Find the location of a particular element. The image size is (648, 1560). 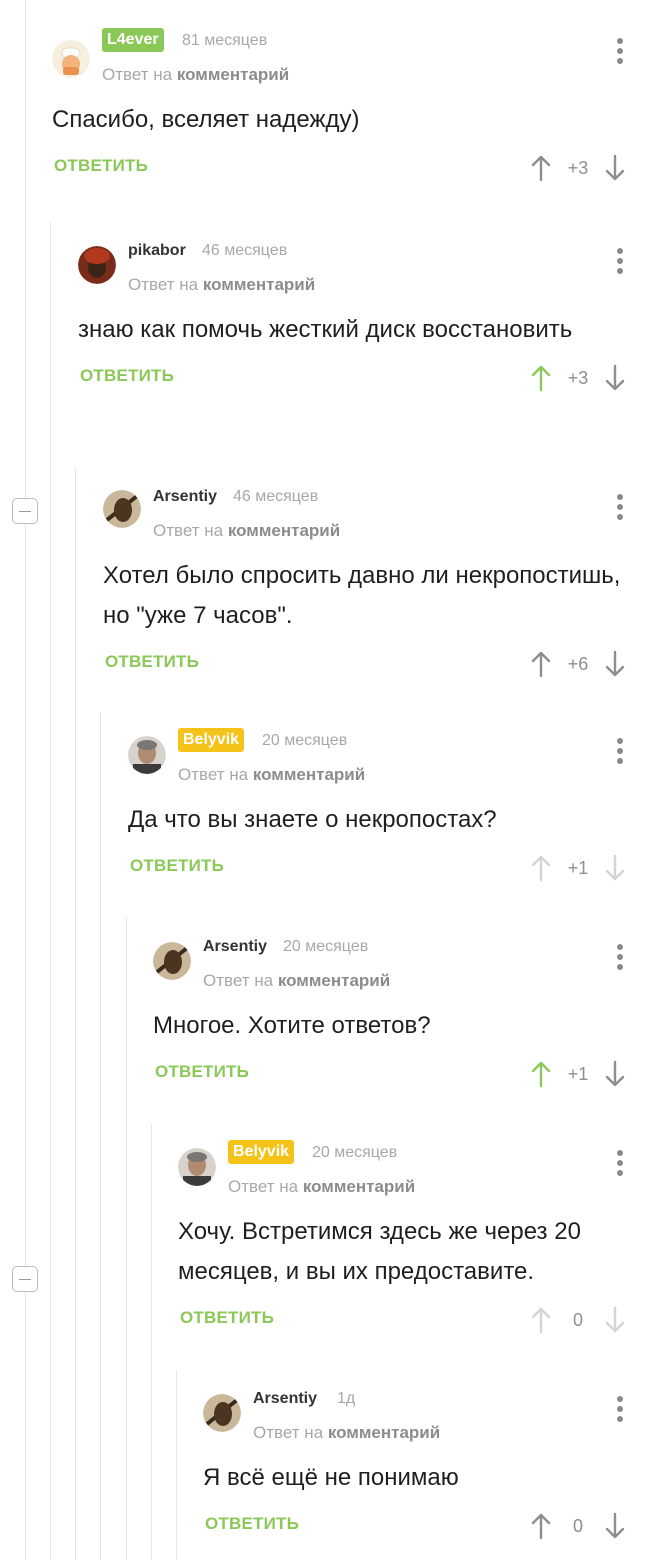

comment-time: 1д is located at coordinates (346, 1398).